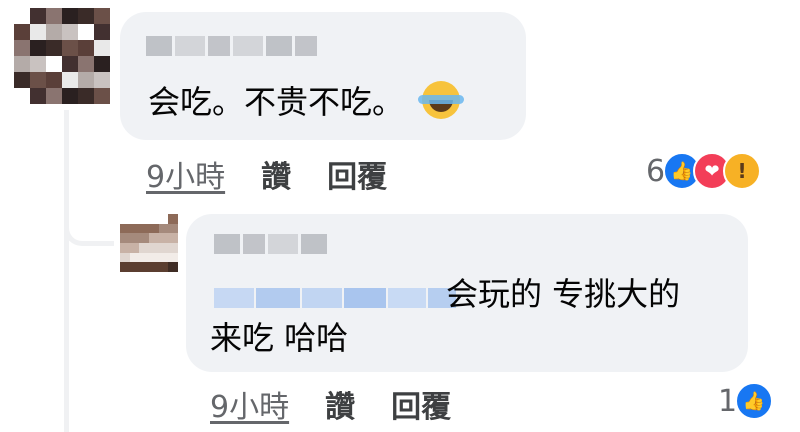 The image size is (800, 432). What do you see at coordinates (754, 401) in the screenshot?
I see `like-icon: 👍` at bounding box center [754, 401].